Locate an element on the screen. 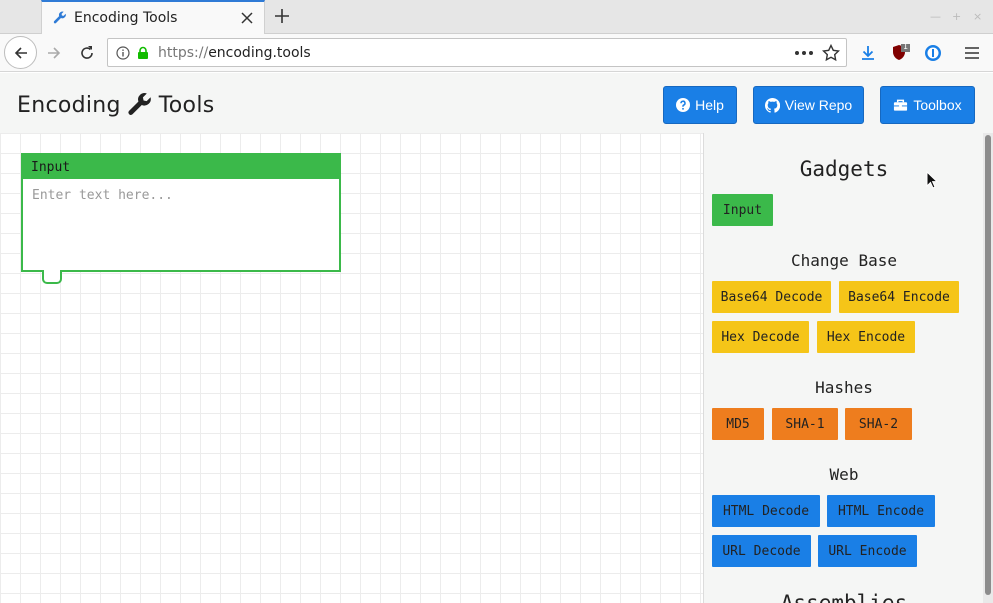 The image size is (993, 603). address-bar: https://encoding.tools is located at coordinates (477, 52).